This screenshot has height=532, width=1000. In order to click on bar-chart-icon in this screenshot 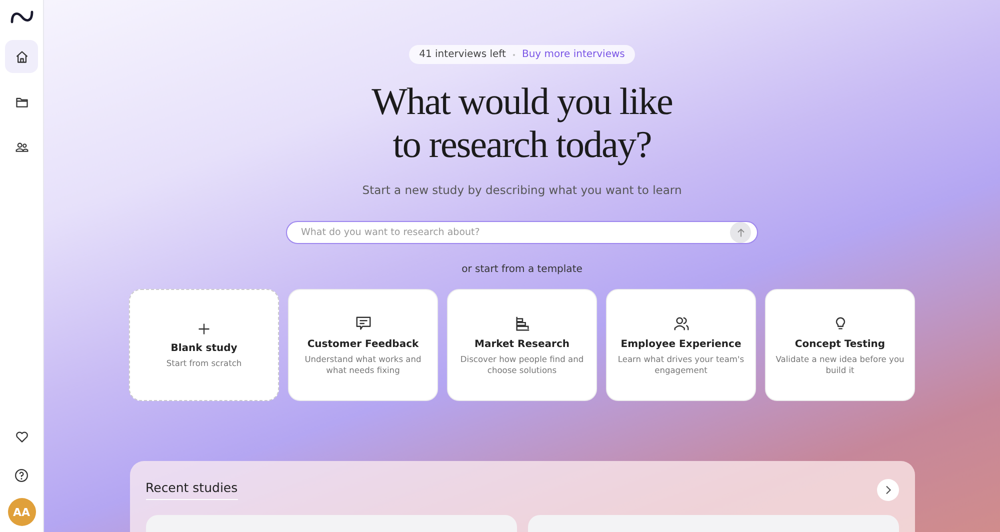, I will do `click(522, 323)`.